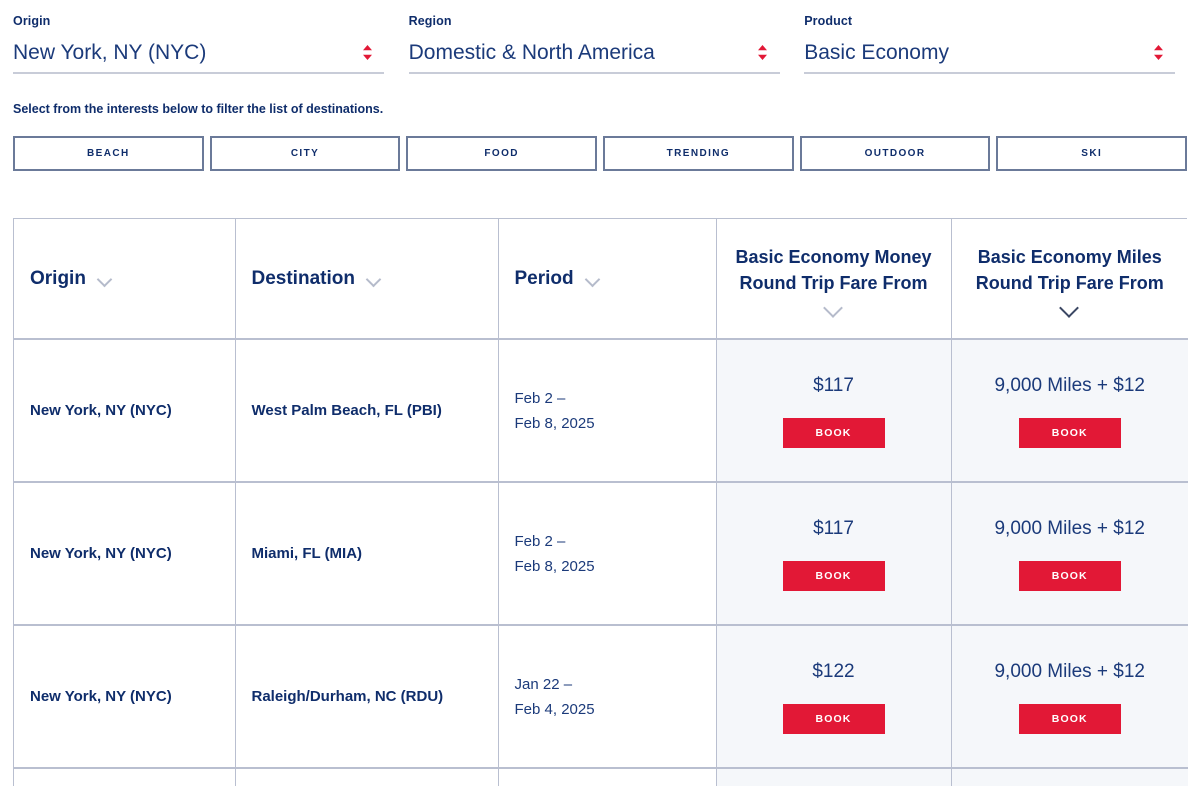 Image resolution: width=1200 pixels, height=807 pixels. What do you see at coordinates (543, 684) in the screenshot?
I see `period-start: Jan 22 –` at bounding box center [543, 684].